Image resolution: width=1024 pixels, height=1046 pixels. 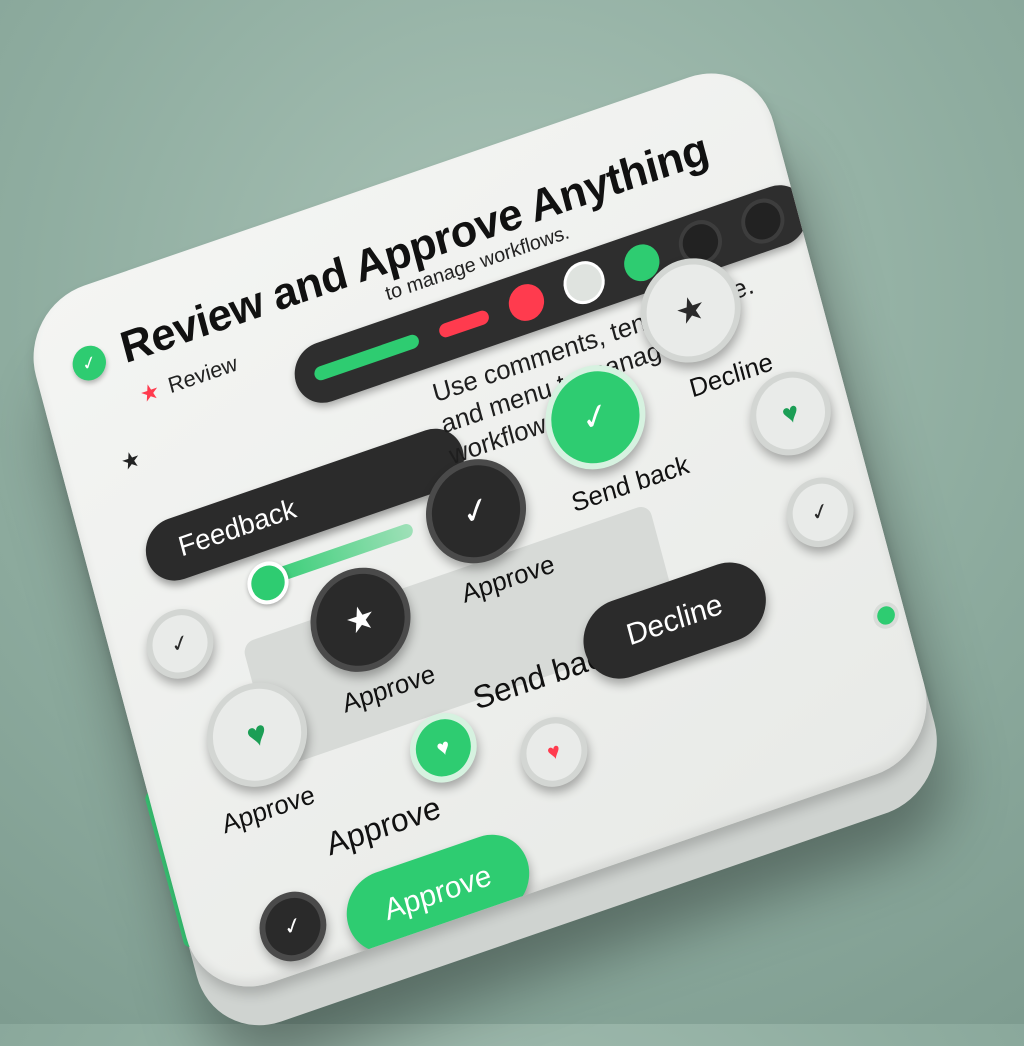 I want to click on neutral-toggle, so click(x=584, y=282).